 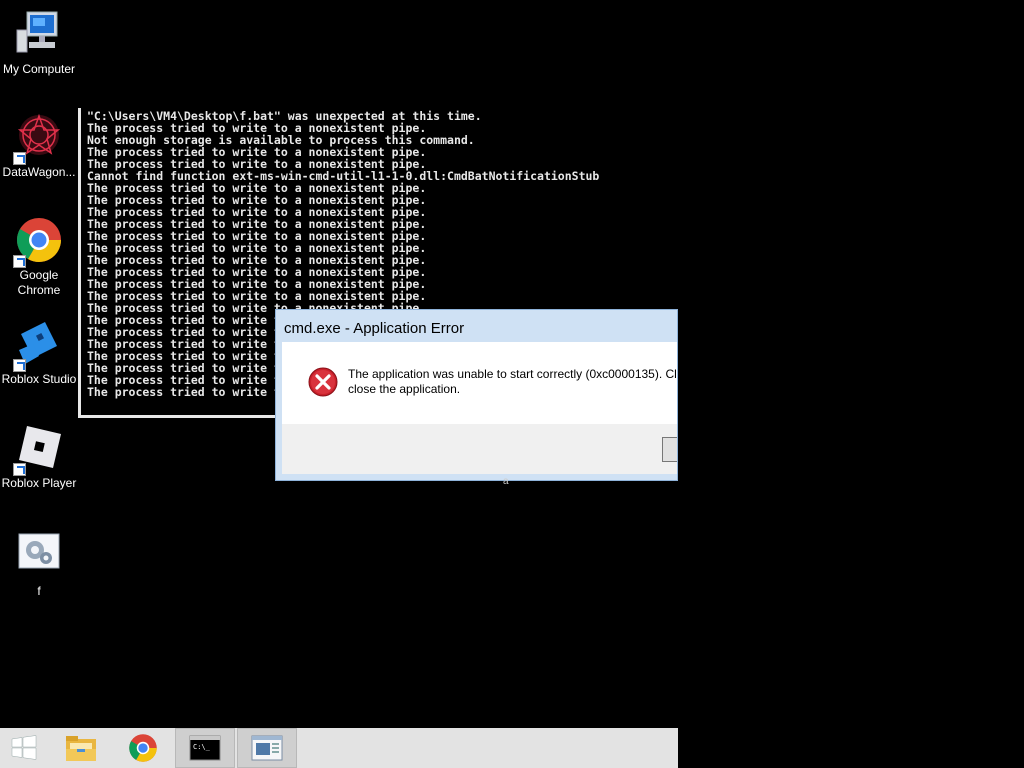 I want to click on desktop-icon-label: Google Chrome, so click(x=39, y=282).